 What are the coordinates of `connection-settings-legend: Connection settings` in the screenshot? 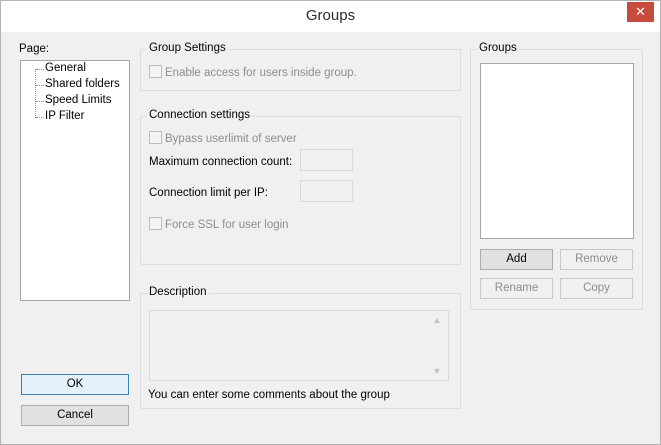 It's located at (200, 115).